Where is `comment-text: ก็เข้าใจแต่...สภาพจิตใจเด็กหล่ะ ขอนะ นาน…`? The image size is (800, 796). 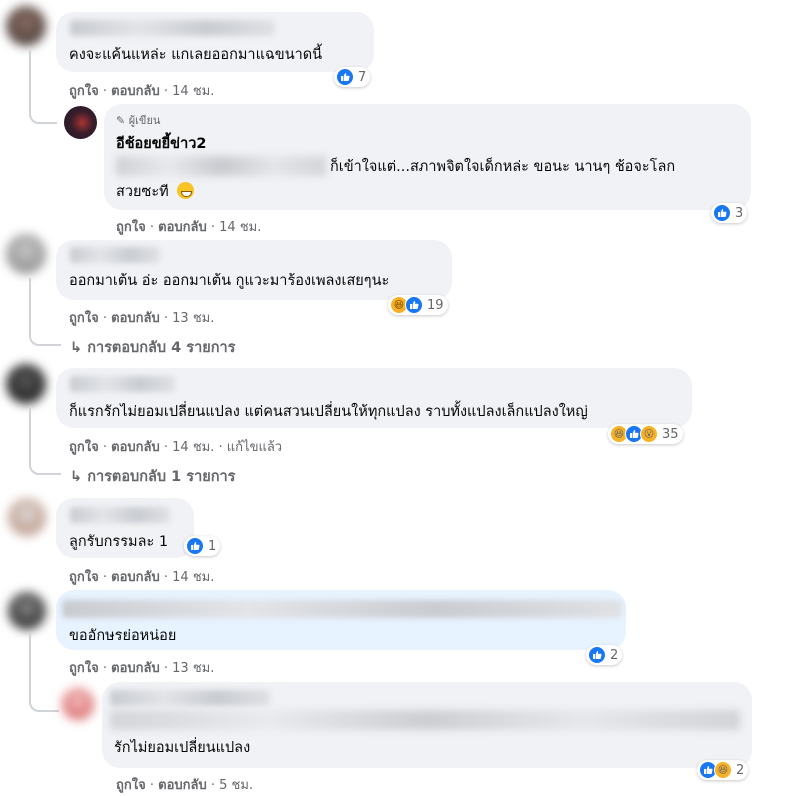 comment-text: ก็เข้าใจแต่...สภาพจิตใจเด็กหล่ะ ขอนะ นาน… is located at coordinates (503, 167).